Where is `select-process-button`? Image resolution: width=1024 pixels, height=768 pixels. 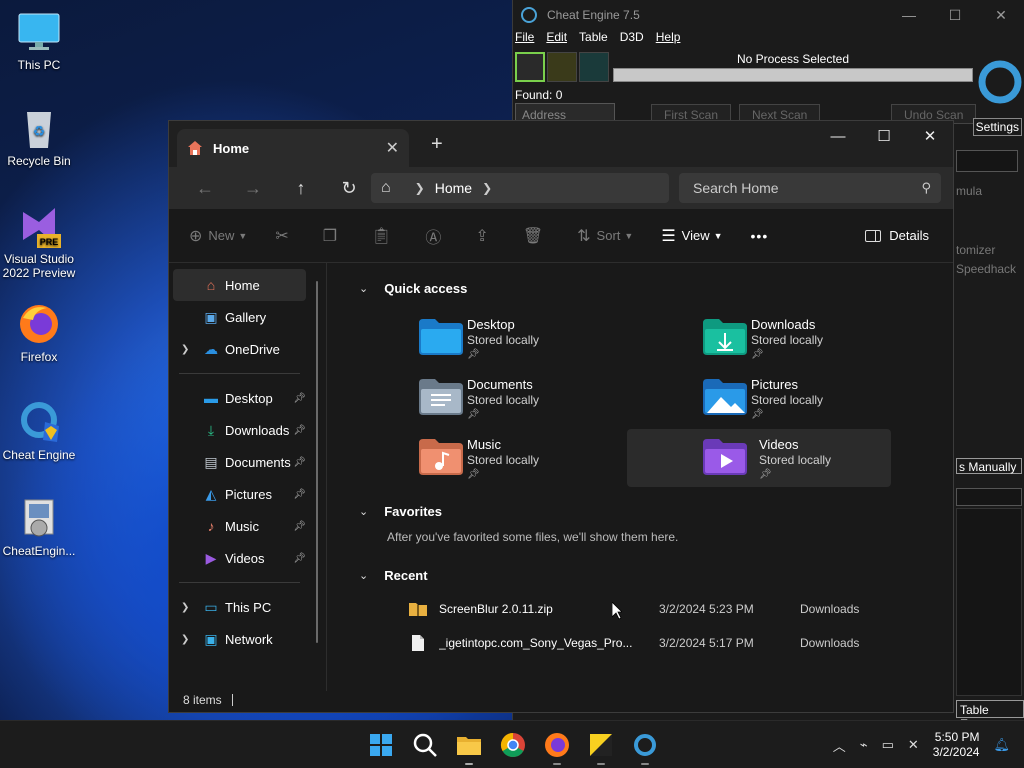
select-process-button is located at coordinates (530, 67).